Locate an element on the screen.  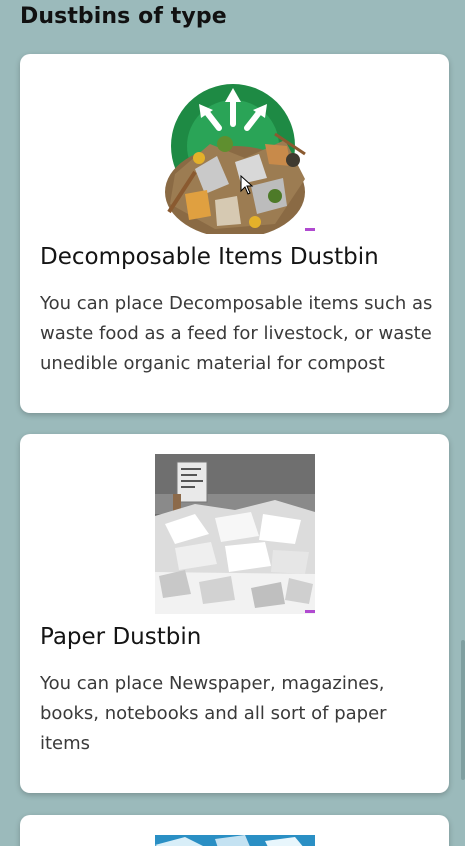
plastic-waste-image is located at coordinates (235, 840).